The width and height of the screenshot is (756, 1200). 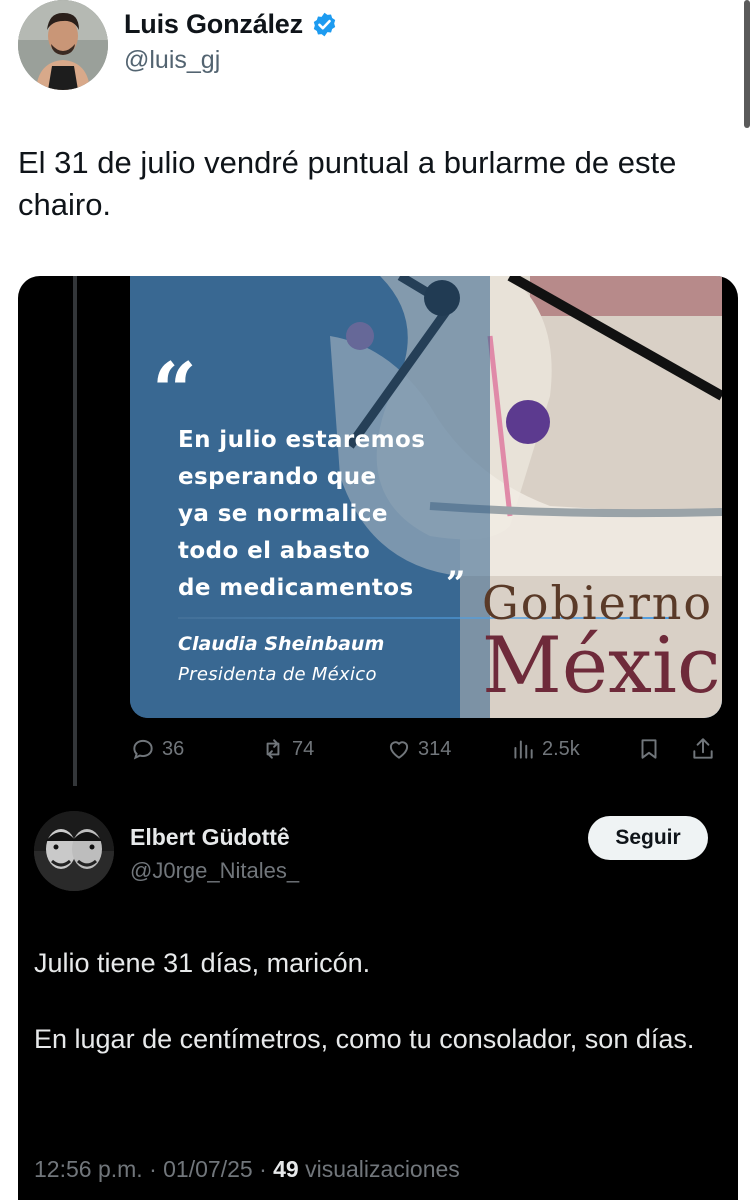 What do you see at coordinates (143, 749) in the screenshot?
I see `speech-bubble-icon` at bounding box center [143, 749].